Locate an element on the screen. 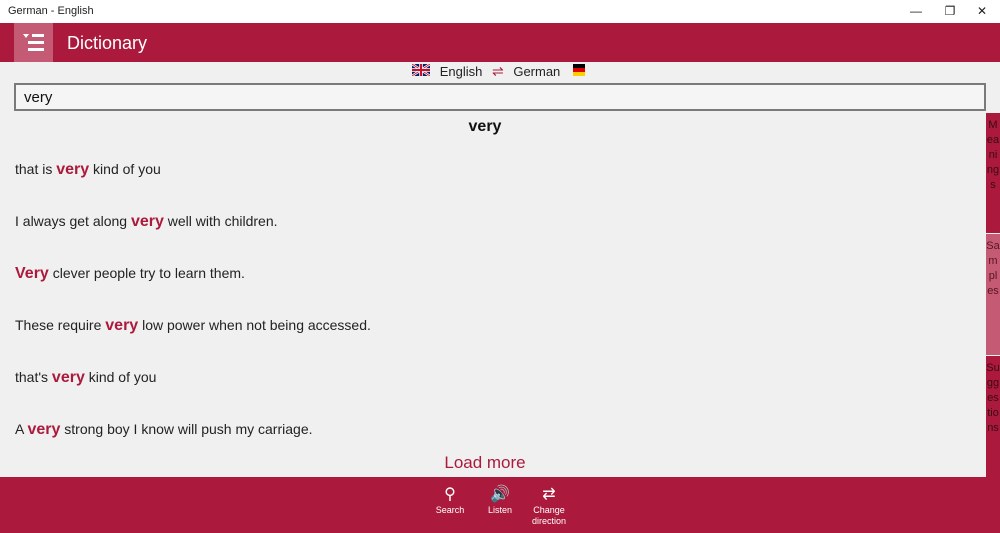  search-button: ⚲ Search is located at coordinates (450, 500).